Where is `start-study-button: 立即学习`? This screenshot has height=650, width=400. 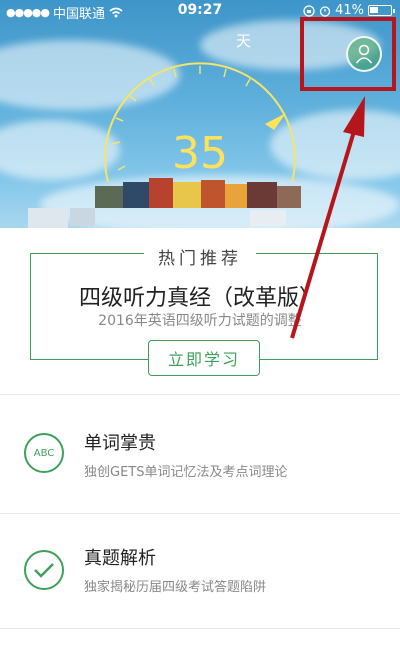 start-study-button: 立即学习 is located at coordinates (204, 358).